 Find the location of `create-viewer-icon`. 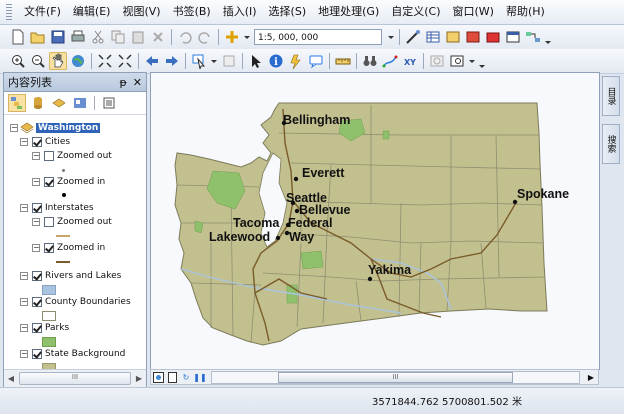

create-viewer-icon is located at coordinates (457, 61).